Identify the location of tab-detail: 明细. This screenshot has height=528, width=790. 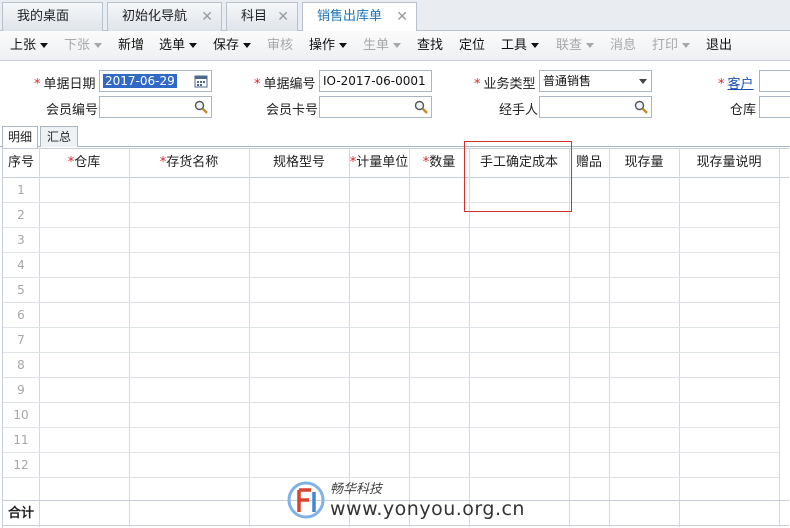
(20, 137).